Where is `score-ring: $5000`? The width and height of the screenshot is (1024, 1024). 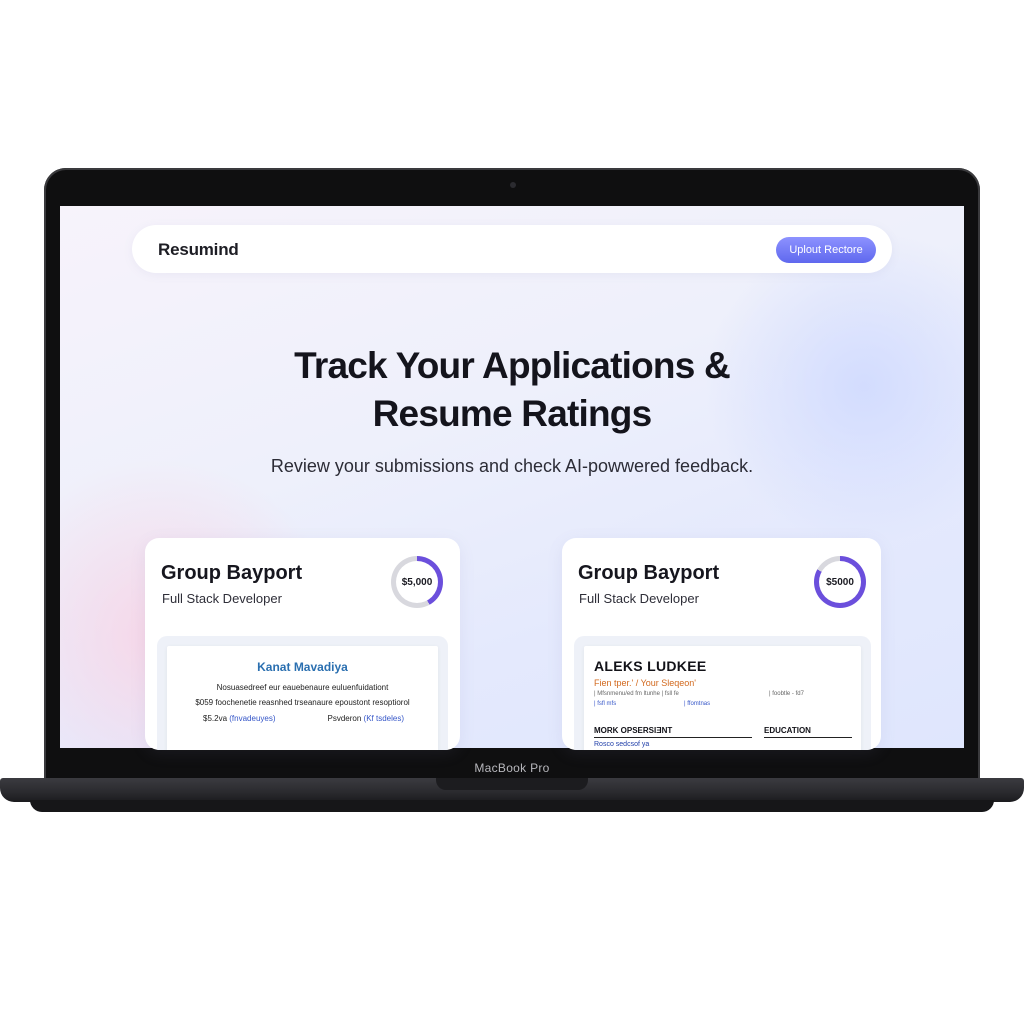
score-ring: $5000 is located at coordinates (840, 582).